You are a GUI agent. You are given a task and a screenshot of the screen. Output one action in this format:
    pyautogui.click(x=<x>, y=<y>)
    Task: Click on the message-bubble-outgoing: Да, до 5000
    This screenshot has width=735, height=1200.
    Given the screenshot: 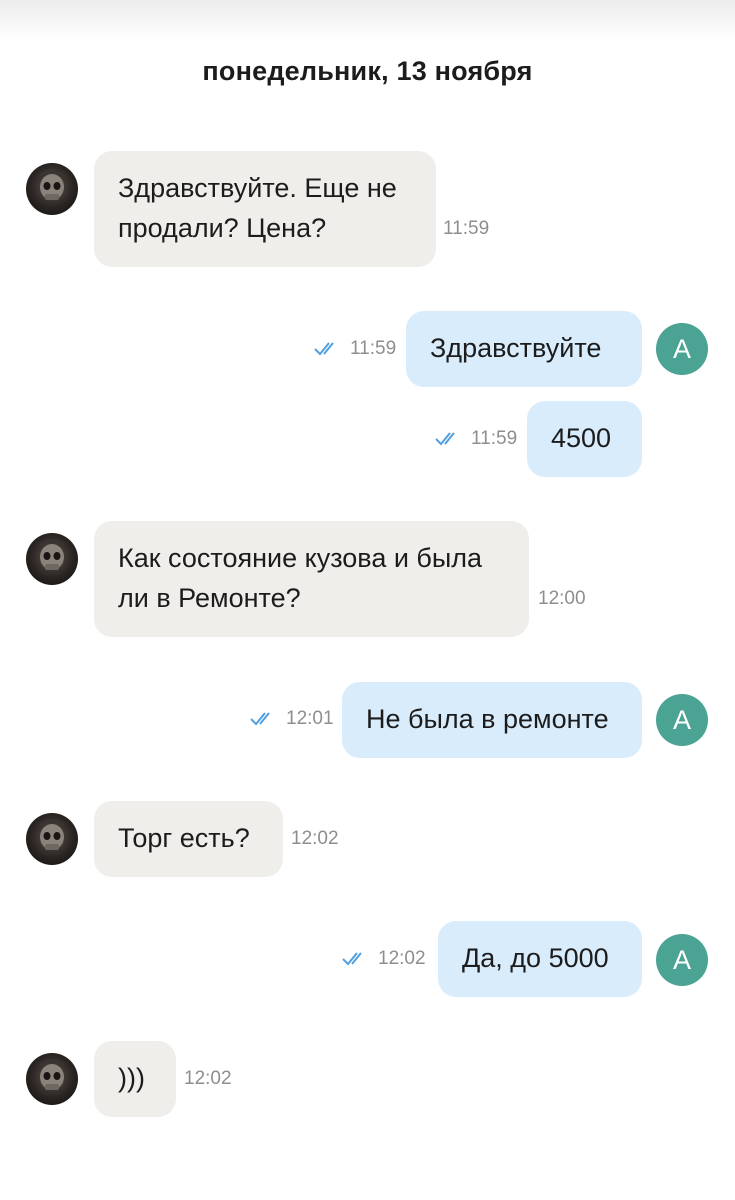 What is the action you would take?
    pyautogui.click(x=540, y=959)
    